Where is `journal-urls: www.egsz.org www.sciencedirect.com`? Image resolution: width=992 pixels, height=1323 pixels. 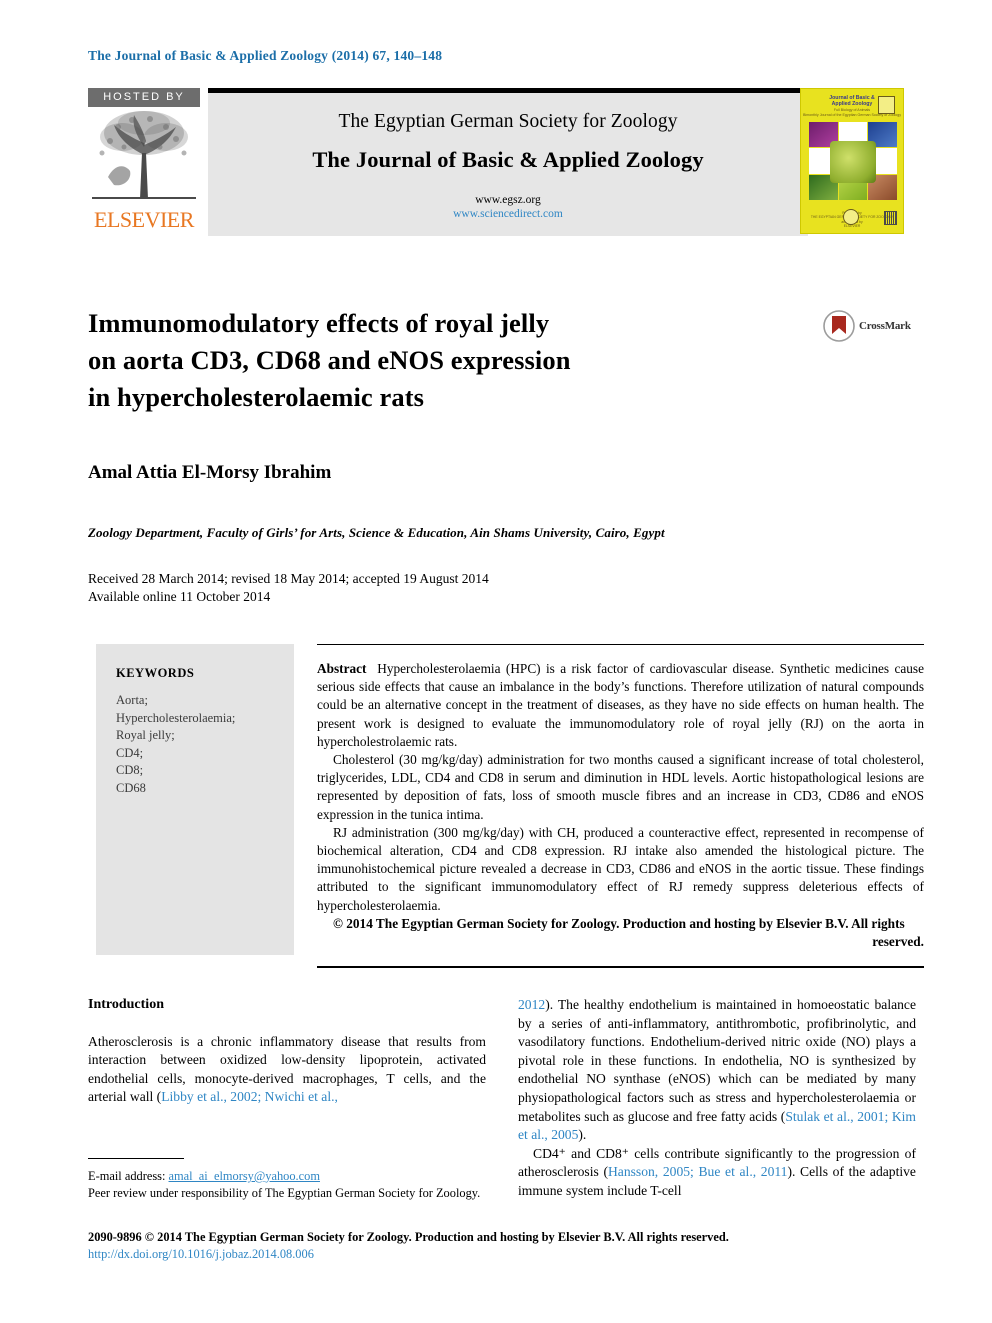
journal-urls: www.egsz.org www.sciencedirect.com is located at coordinates (508, 197).